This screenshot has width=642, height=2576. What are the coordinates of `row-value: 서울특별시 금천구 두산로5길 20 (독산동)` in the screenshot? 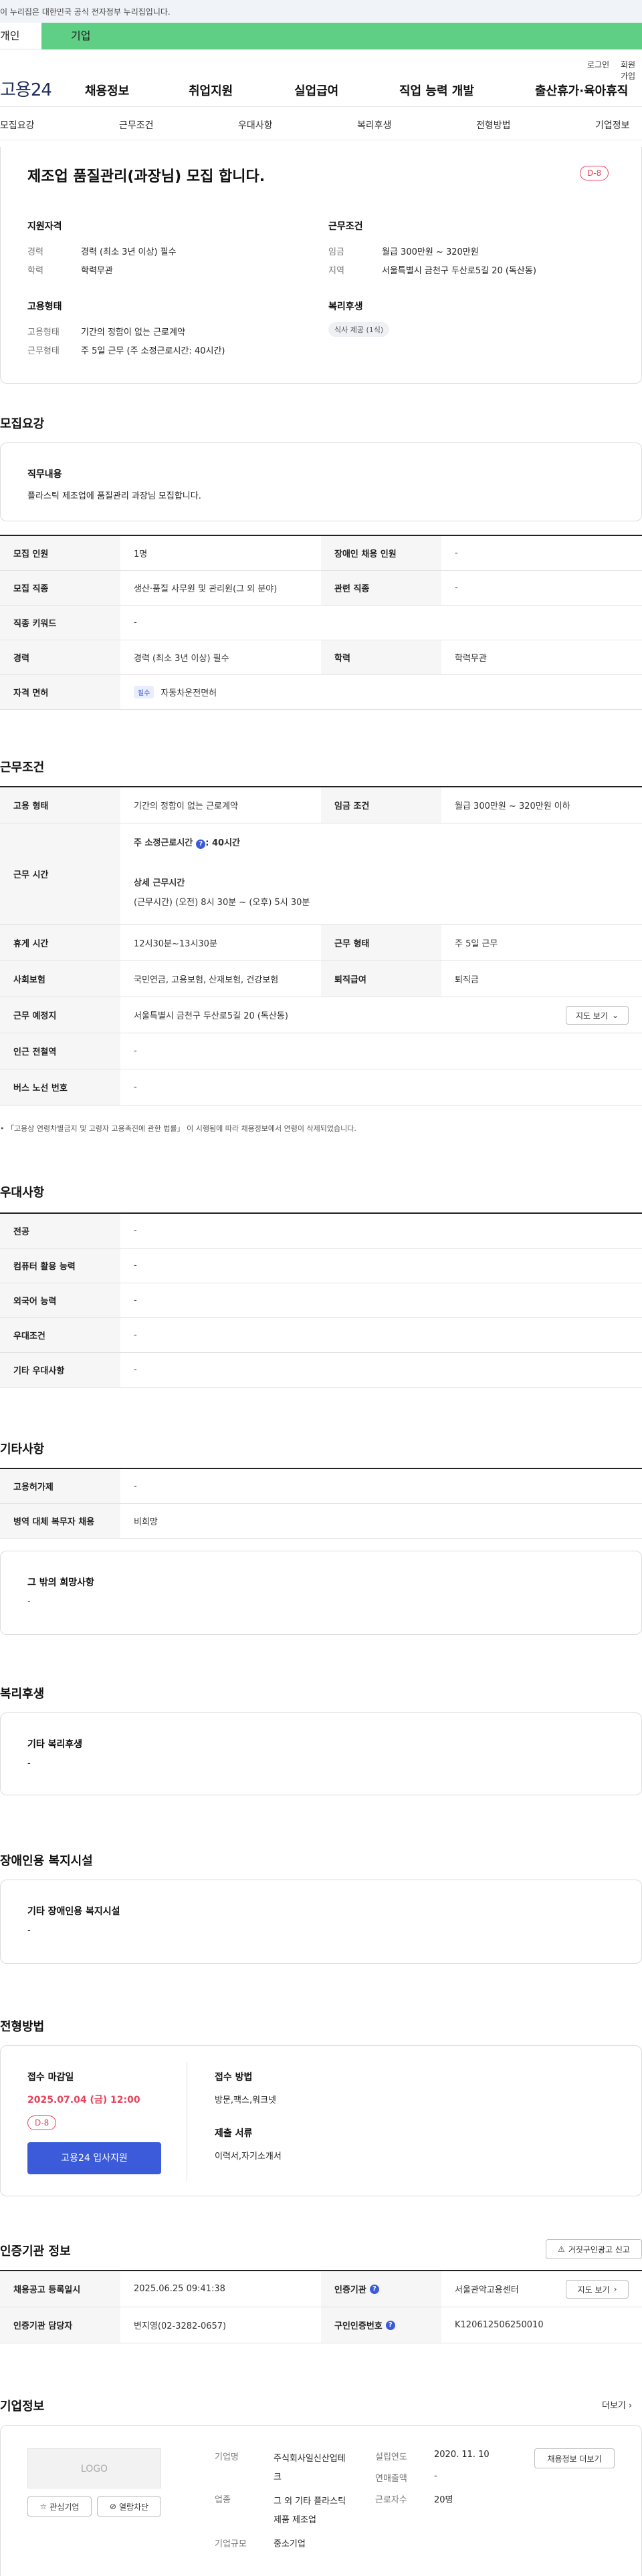 It's located at (211, 1016).